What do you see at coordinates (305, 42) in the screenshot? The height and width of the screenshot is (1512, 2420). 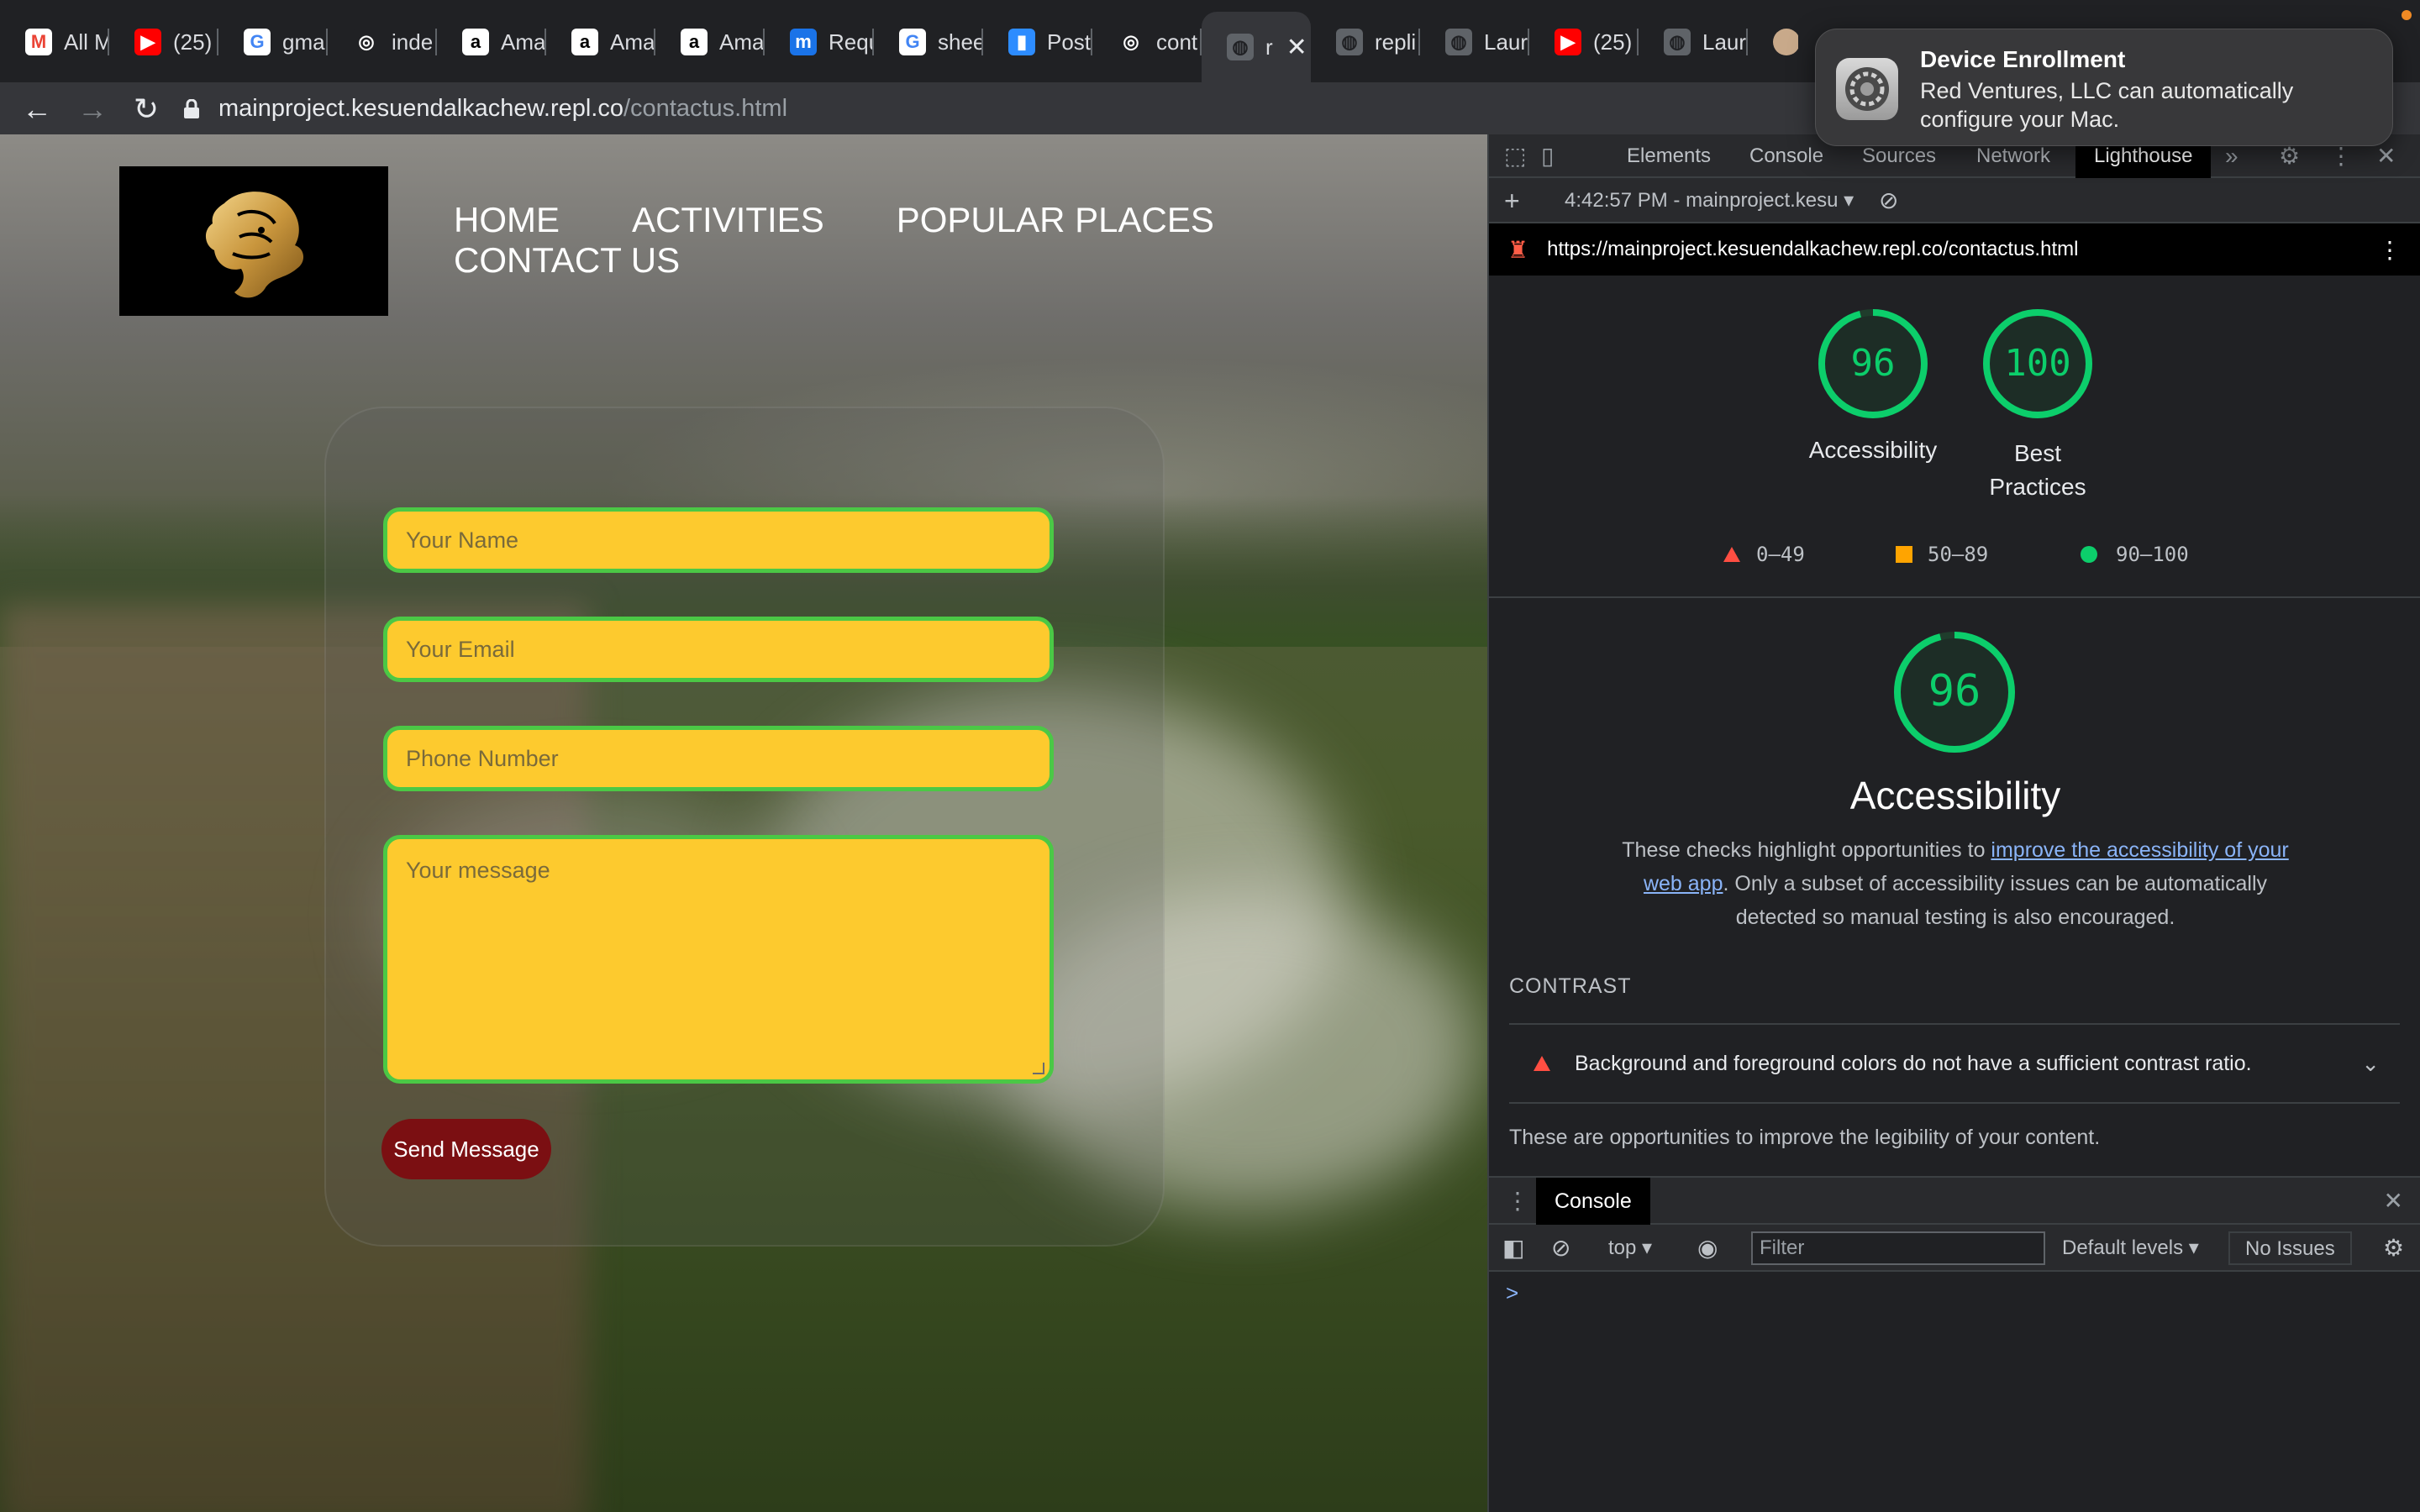 I see `tab-label: gmai` at bounding box center [305, 42].